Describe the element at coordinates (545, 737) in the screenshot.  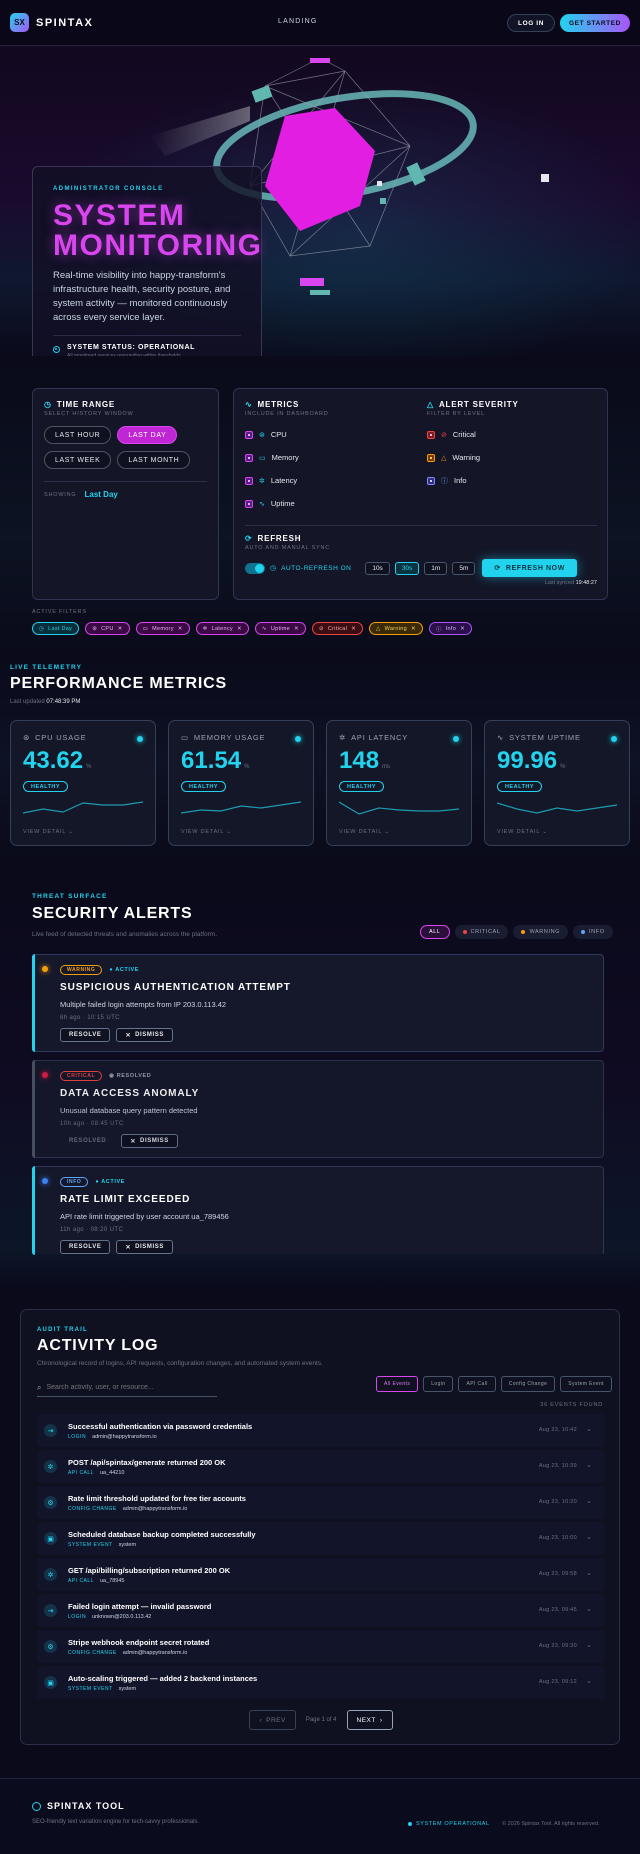
I see `metric-label: SYSTEM UPTIME` at that location.